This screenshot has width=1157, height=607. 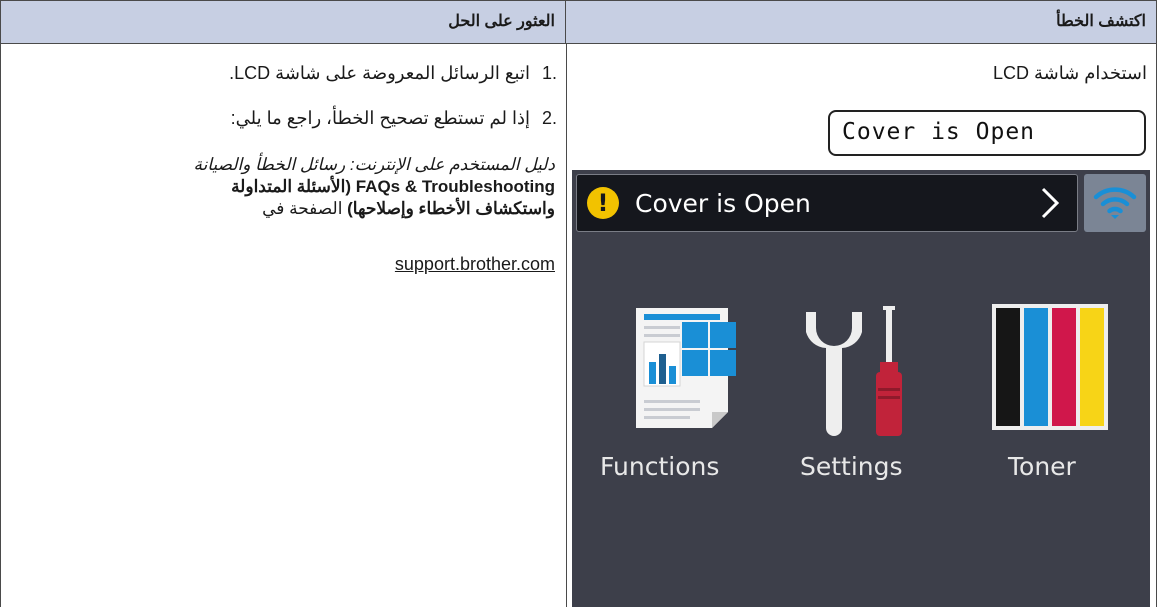 What do you see at coordinates (380, 118) in the screenshot?
I see `step-text: إذا لم تستطع تصحيح الخطأ، راجع ما يلي:` at bounding box center [380, 118].